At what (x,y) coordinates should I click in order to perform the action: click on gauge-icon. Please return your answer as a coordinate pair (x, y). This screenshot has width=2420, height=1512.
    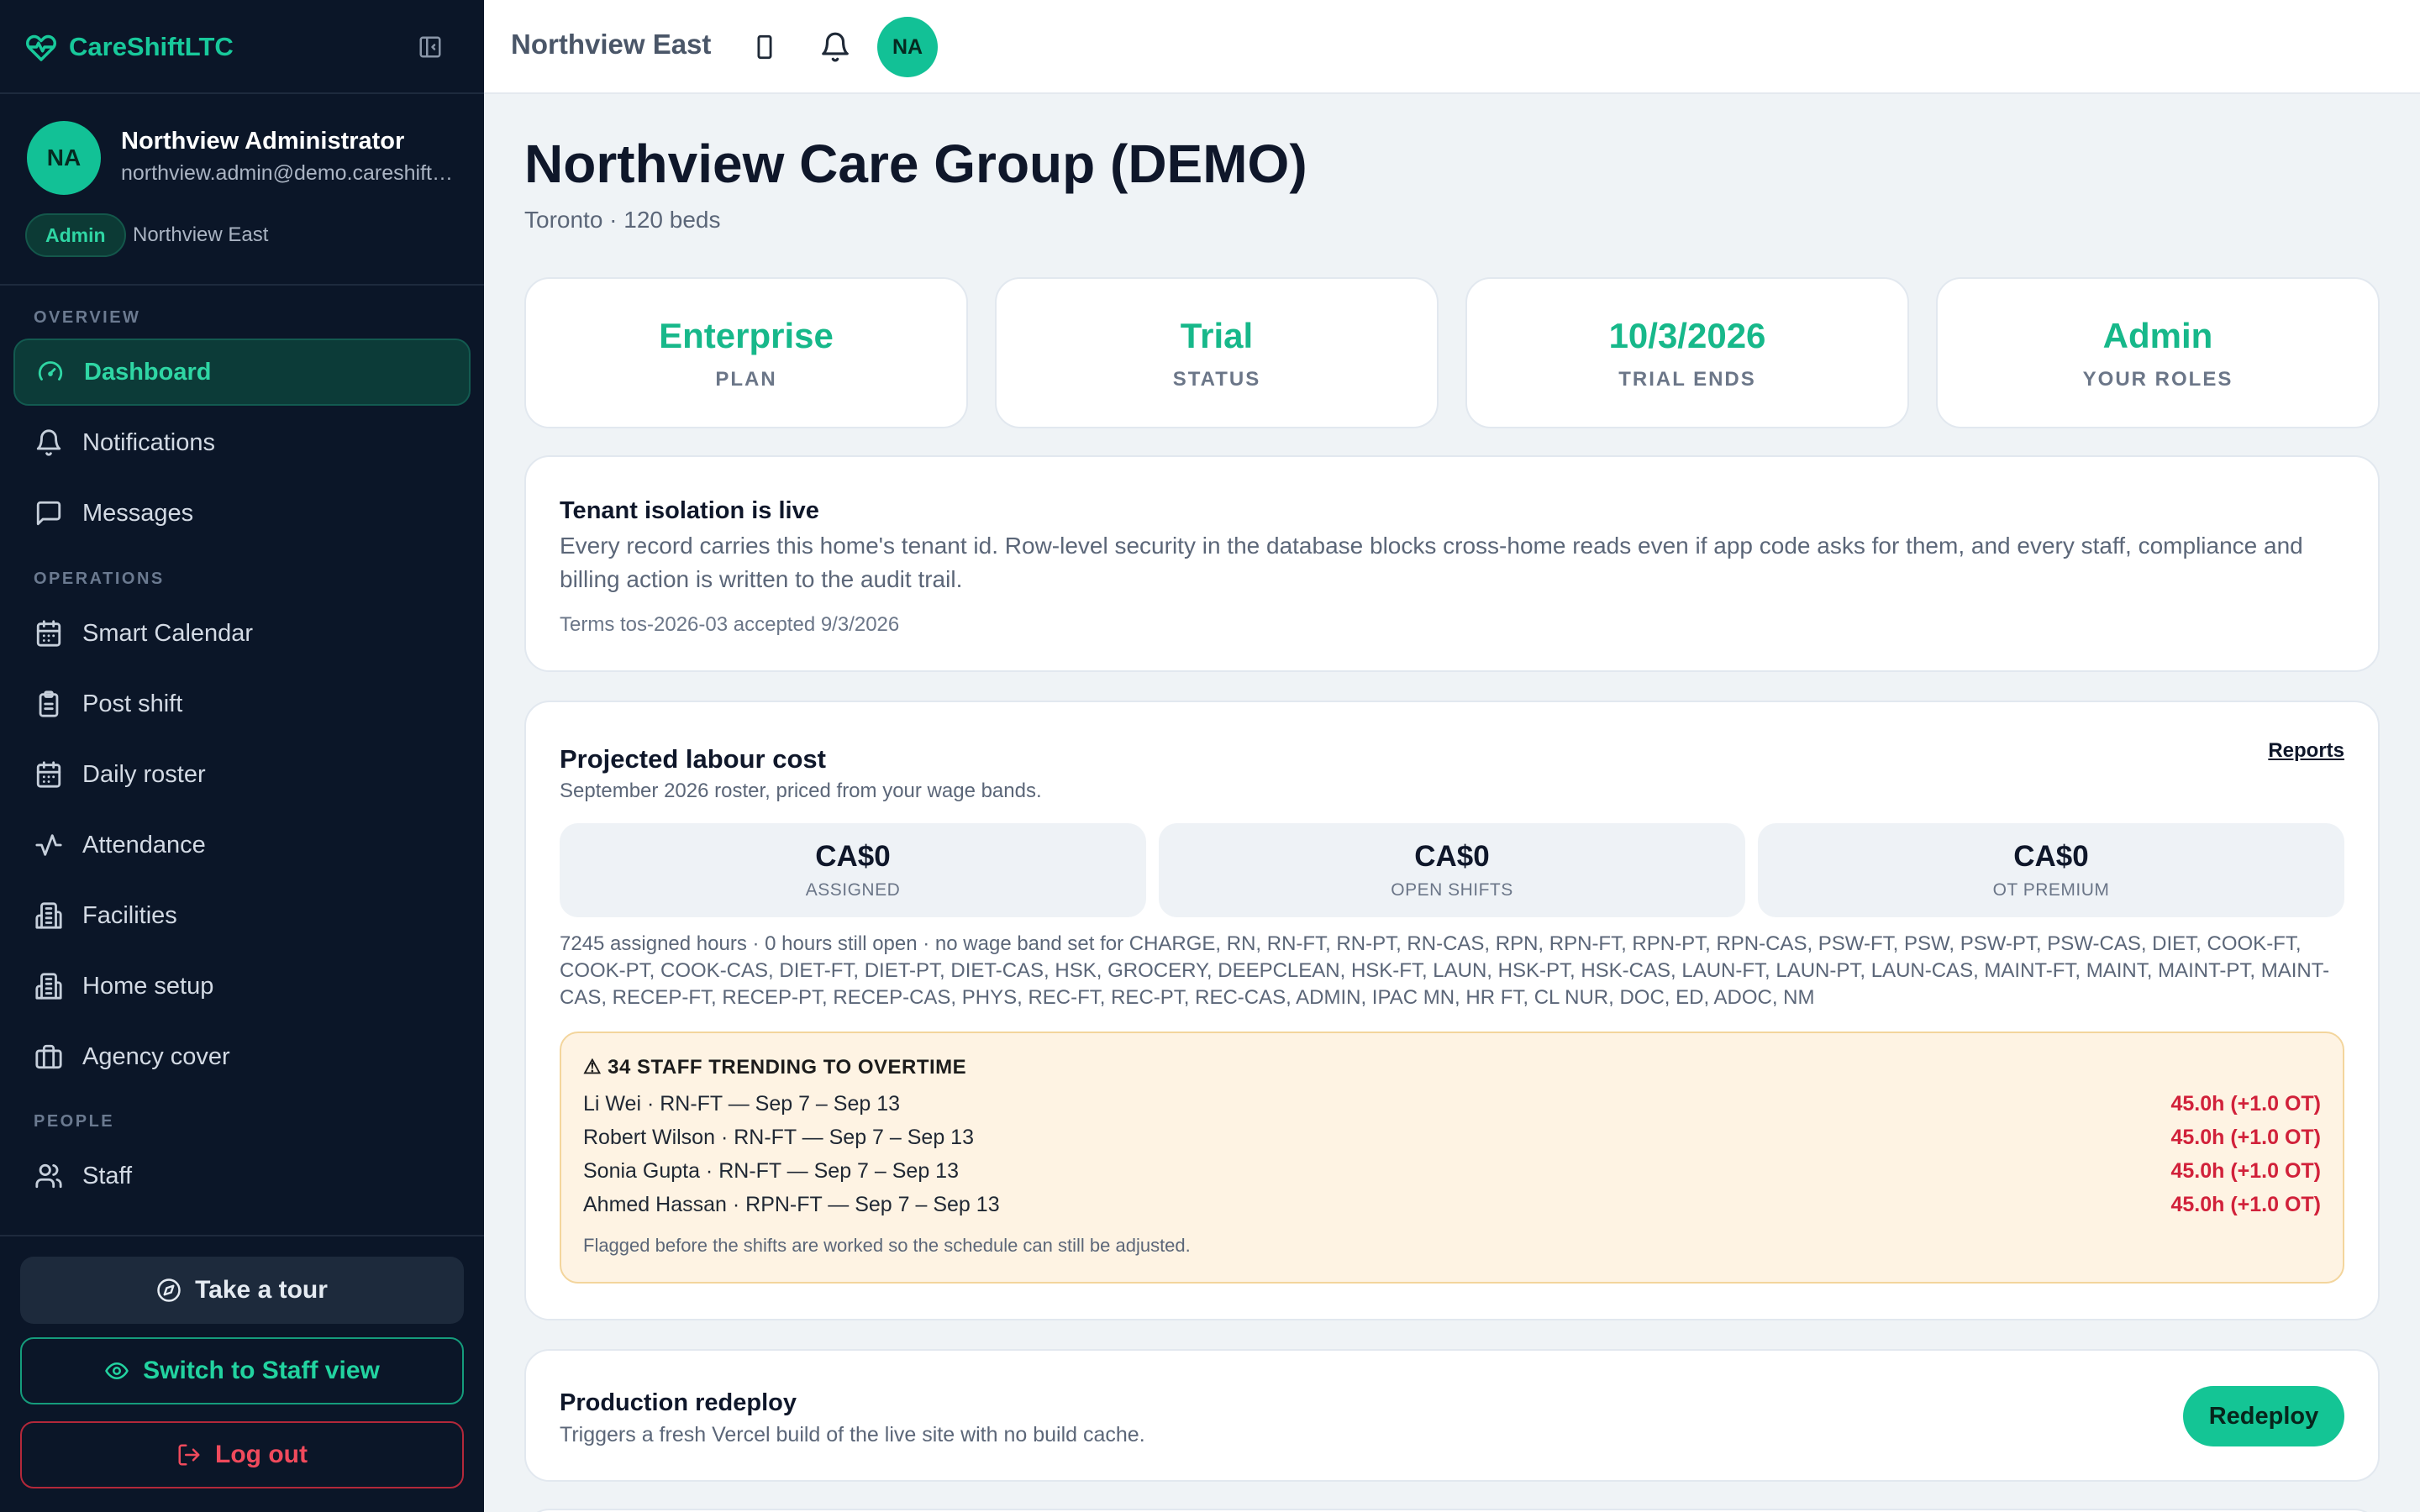
    Looking at the image, I should click on (51, 372).